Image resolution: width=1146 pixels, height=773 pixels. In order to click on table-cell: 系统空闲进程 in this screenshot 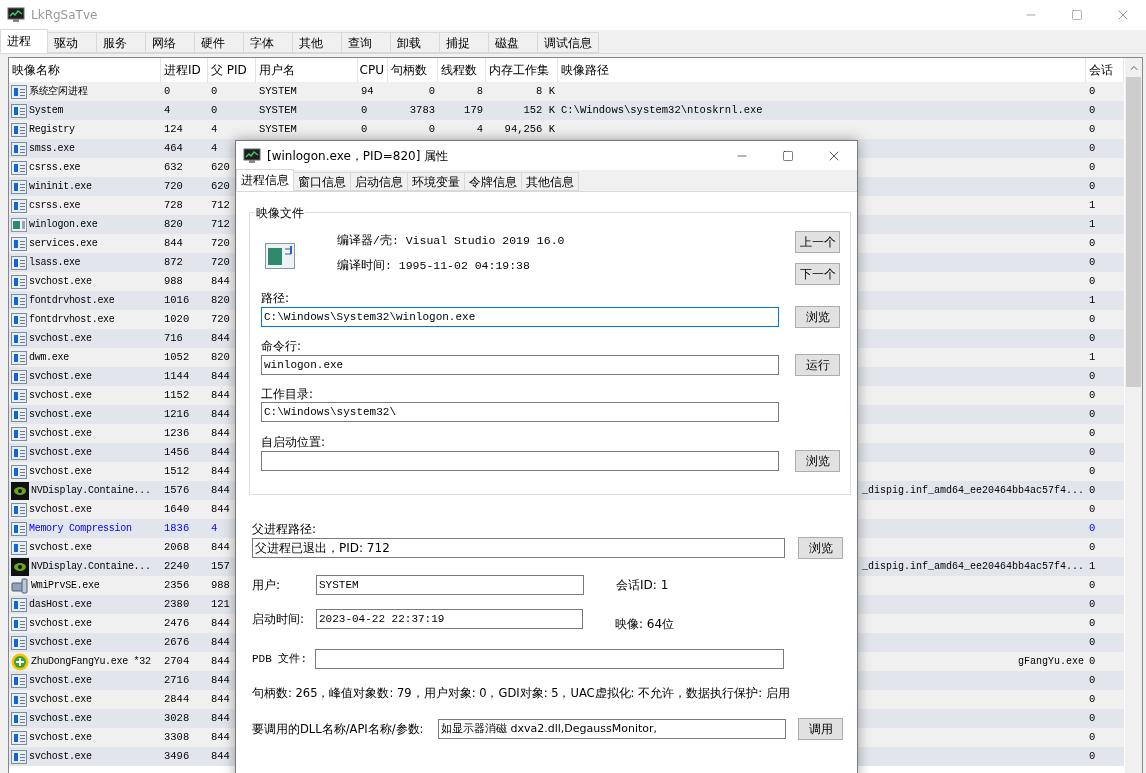, I will do `click(58, 91)`.